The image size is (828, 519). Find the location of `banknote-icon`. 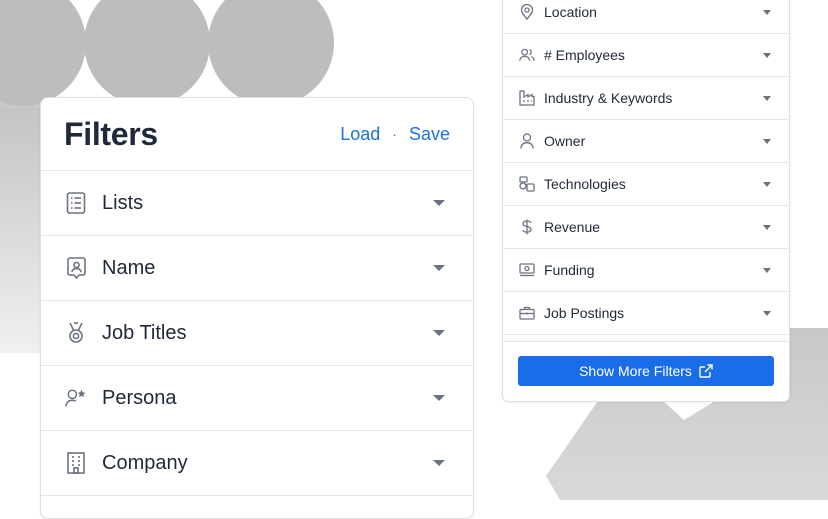

banknote-icon is located at coordinates (527, 270).